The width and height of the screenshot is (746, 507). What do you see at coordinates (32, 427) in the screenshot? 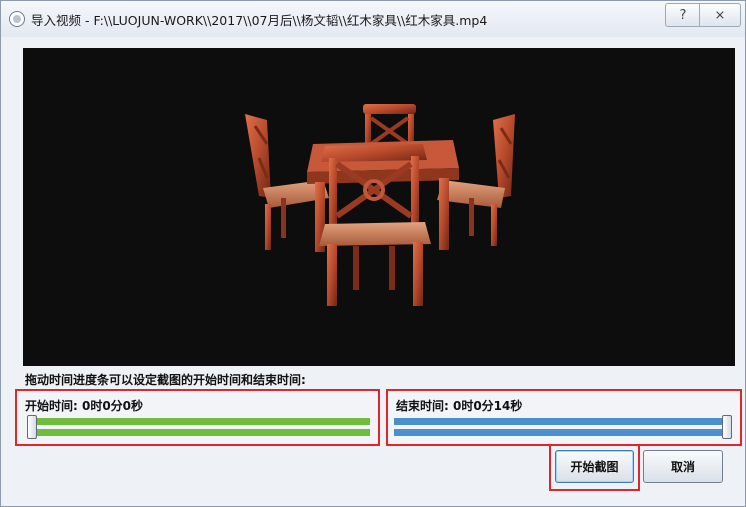
I see `start-time-slider-handle` at bounding box center [32, 427].